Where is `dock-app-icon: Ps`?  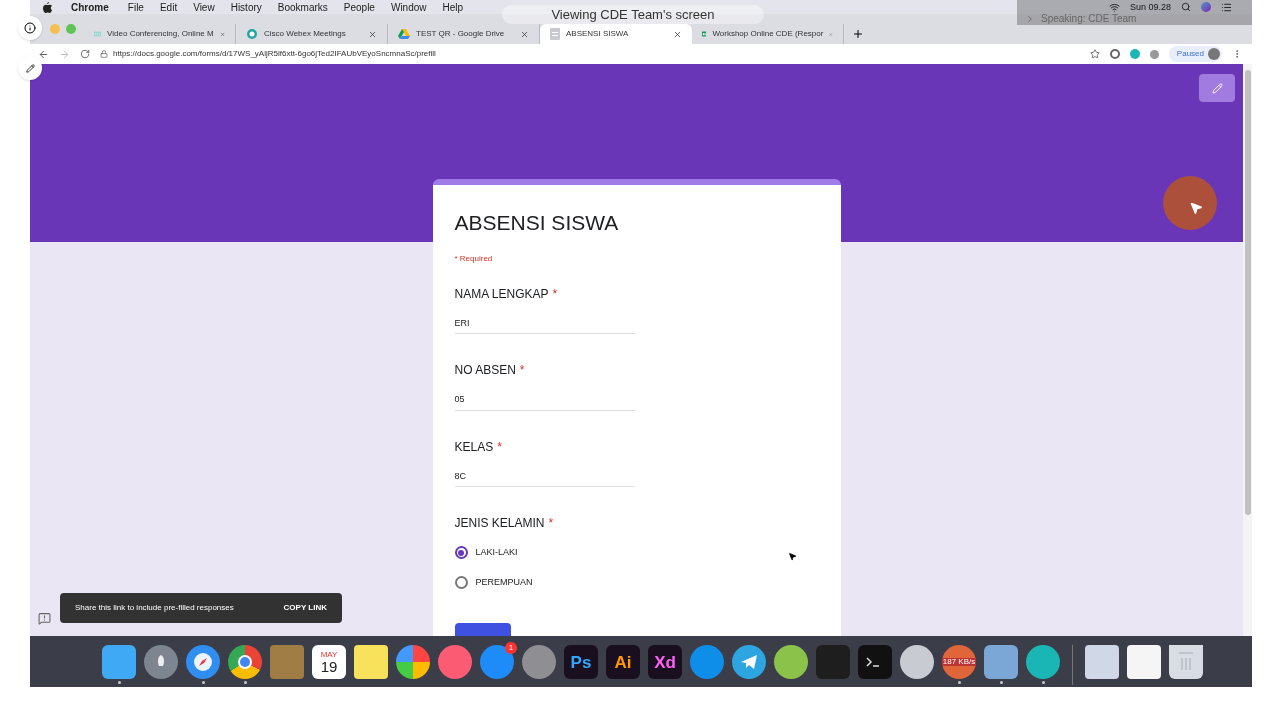
dock-app-icon: Ps is located at coordinates (581, 662).